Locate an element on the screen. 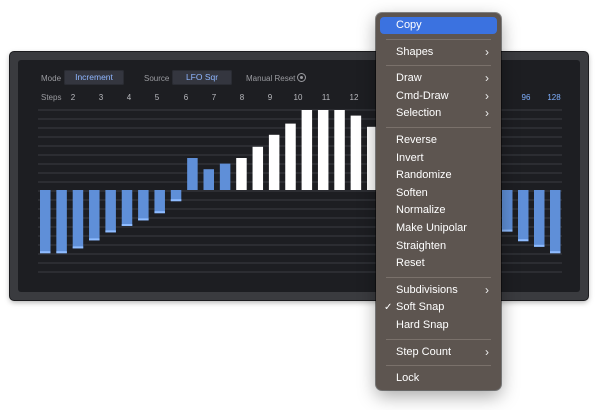 The image size is (600, 410). menu-item-hard-snap: Hard Snap is located at coordinates (438, 325).